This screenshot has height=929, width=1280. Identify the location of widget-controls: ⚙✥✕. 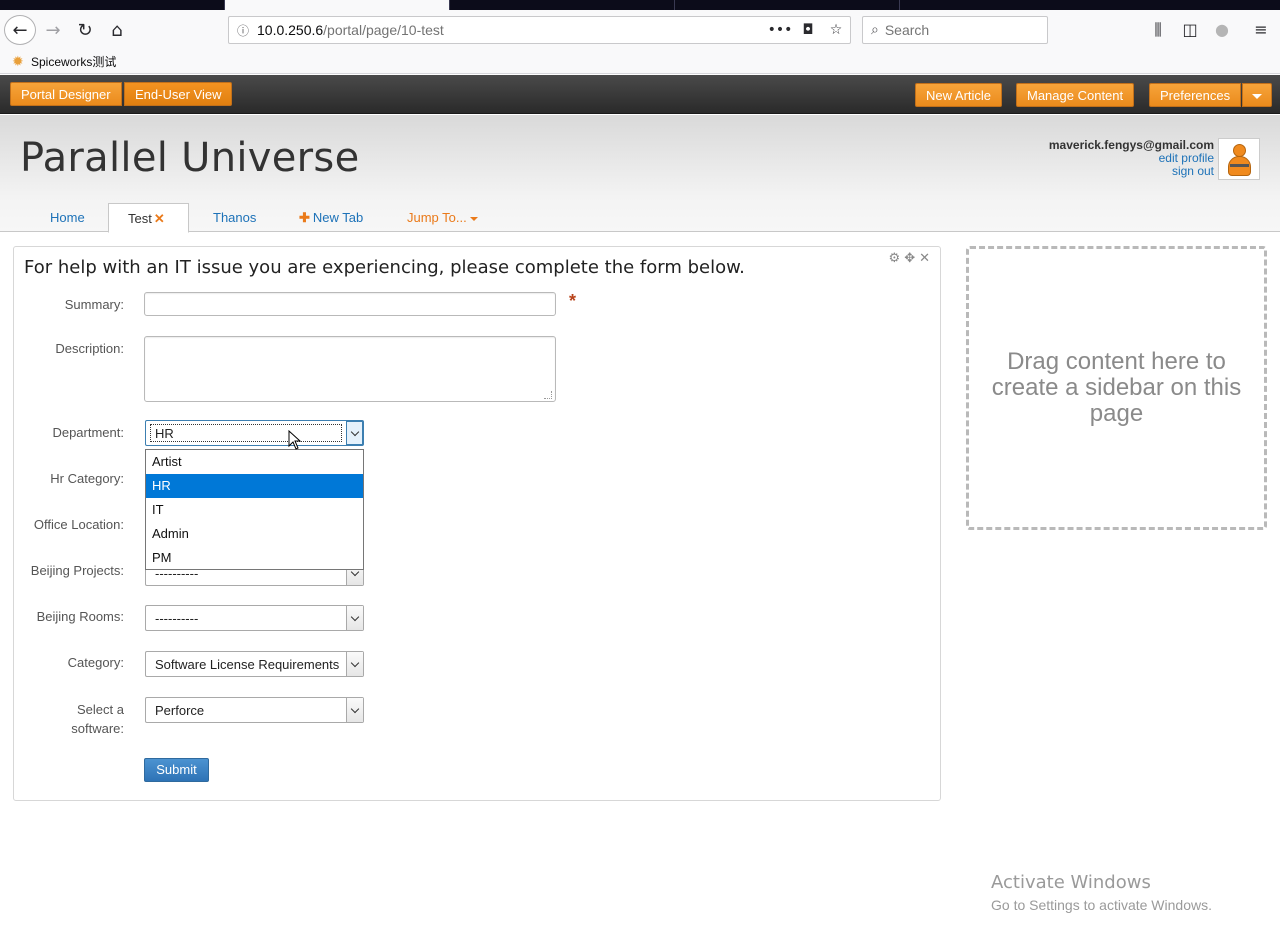
(911, 258).